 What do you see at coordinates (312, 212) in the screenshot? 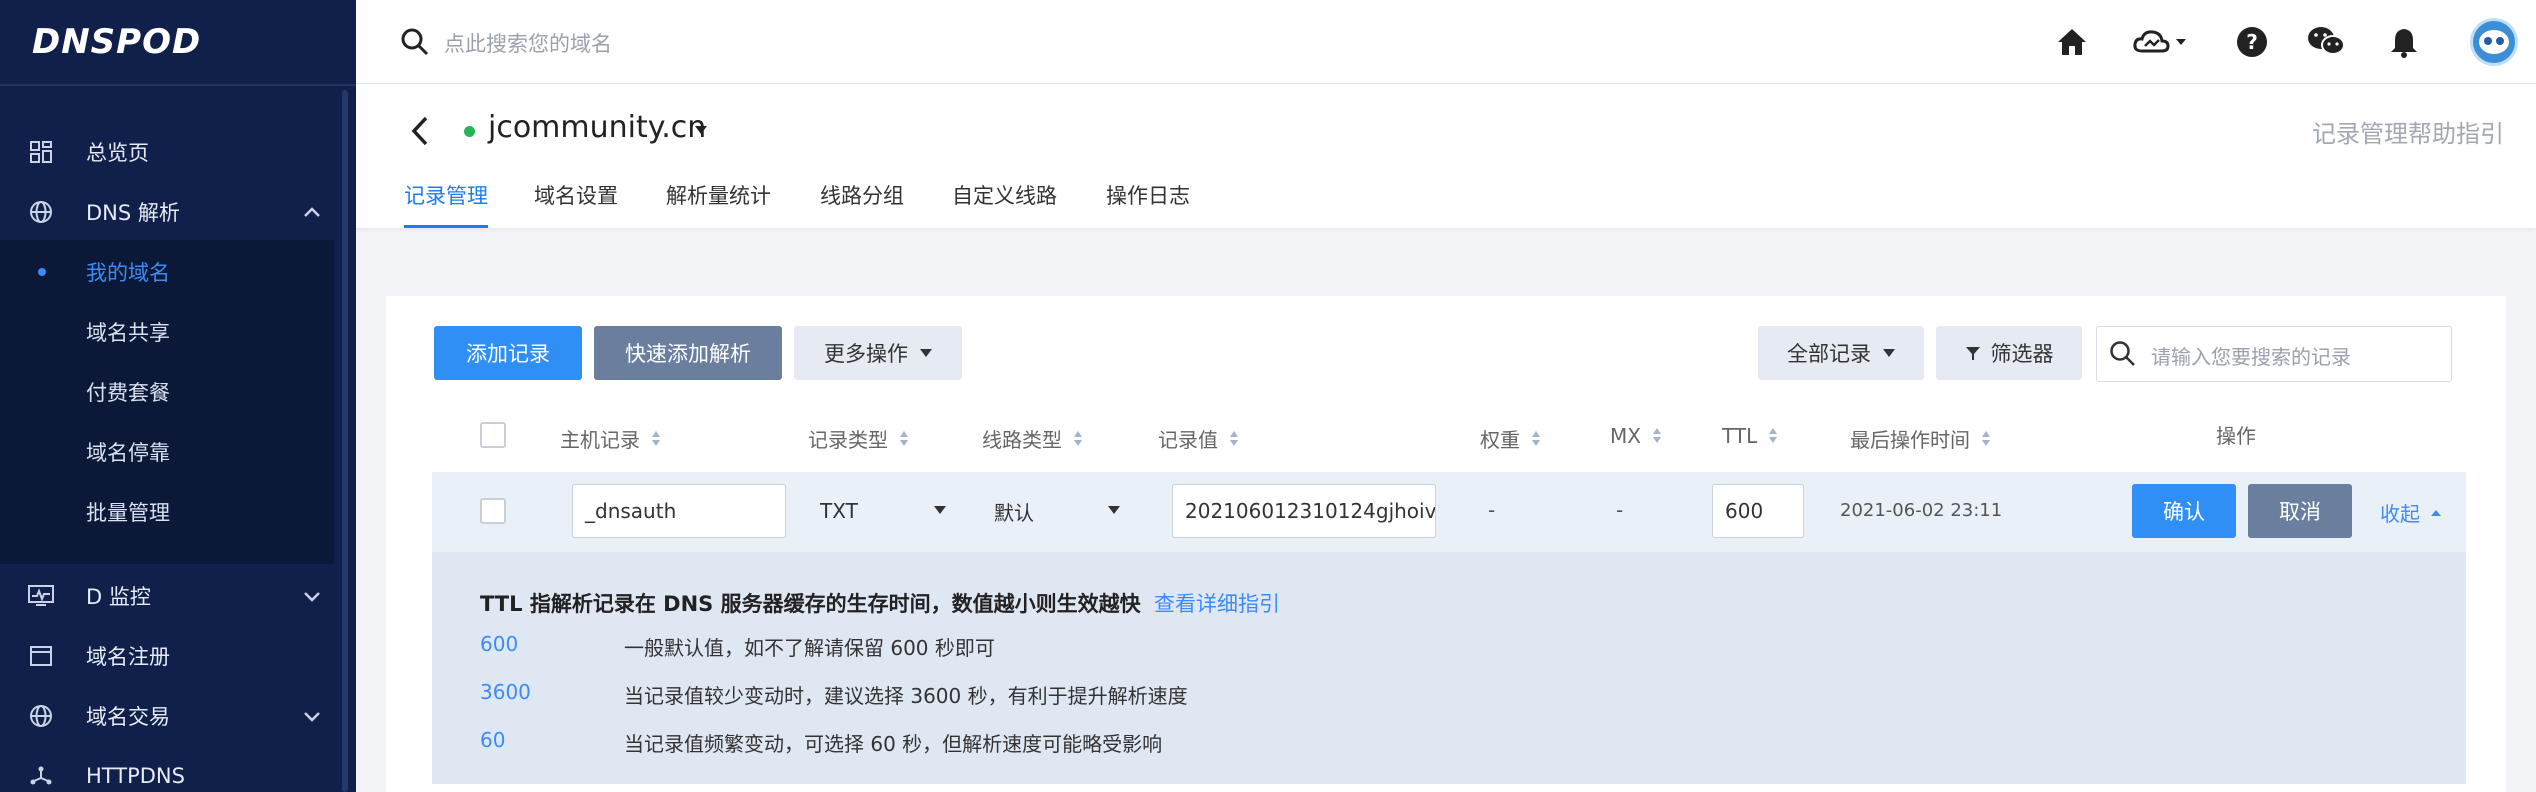
I see `chevron-up-icon` at bounding box center [312, 212].